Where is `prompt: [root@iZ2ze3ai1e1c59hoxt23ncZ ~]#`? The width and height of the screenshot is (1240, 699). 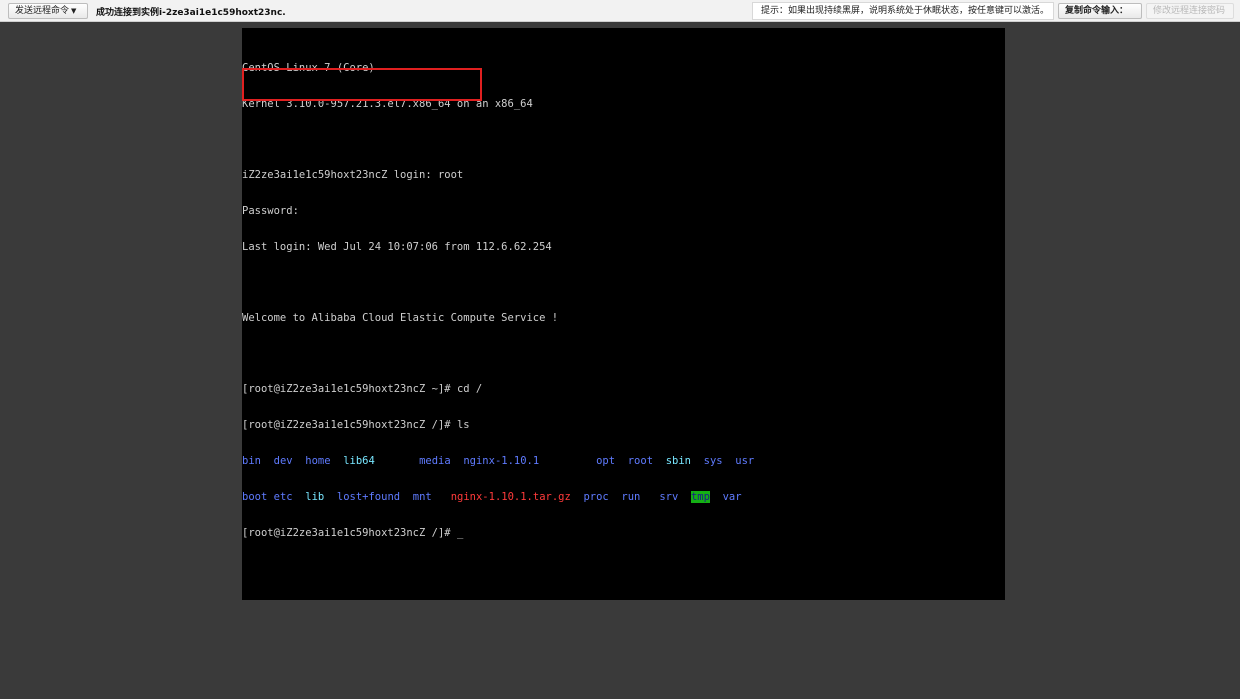
prompt: [root@iZ2ze3ai1e1c59hoxt23ncZ ~]# is located at coordinates (349, 389).